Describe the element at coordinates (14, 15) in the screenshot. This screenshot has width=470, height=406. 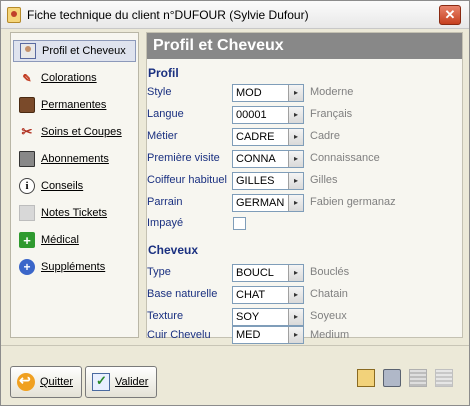
I see `app-icon` at that location.